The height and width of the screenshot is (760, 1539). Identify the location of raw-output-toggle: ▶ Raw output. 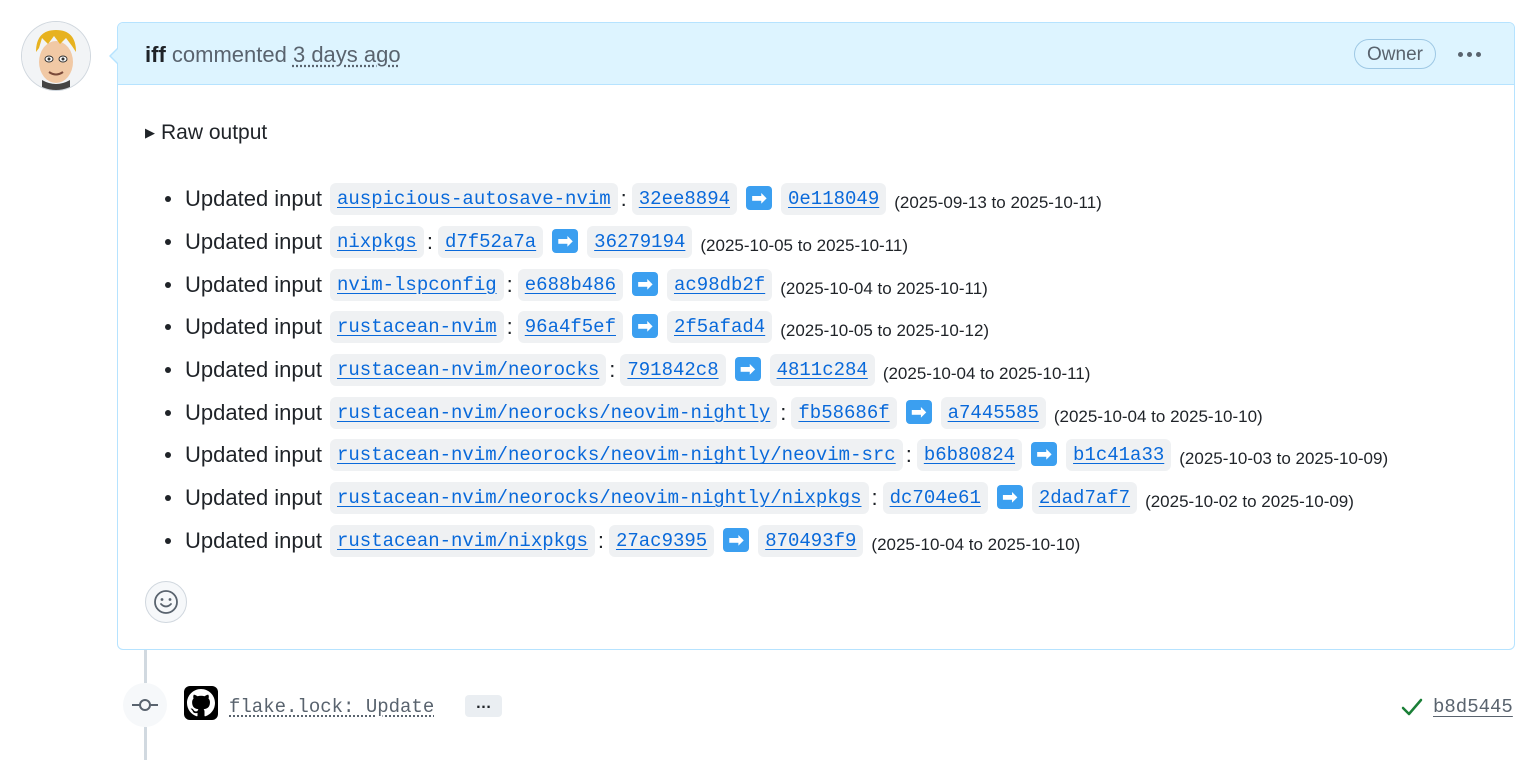
(206, 133).